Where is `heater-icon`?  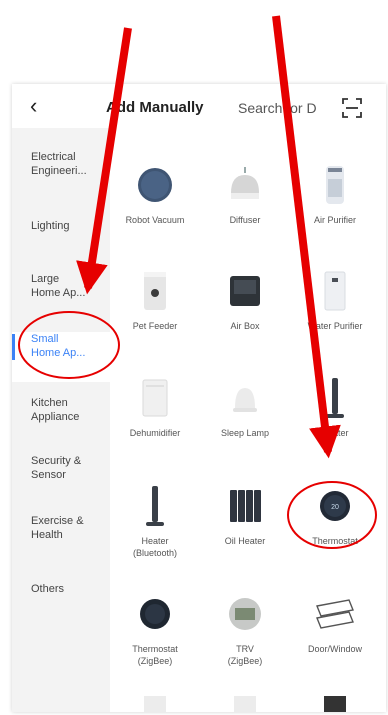 heater-icon is located at coordinates (335, 398).